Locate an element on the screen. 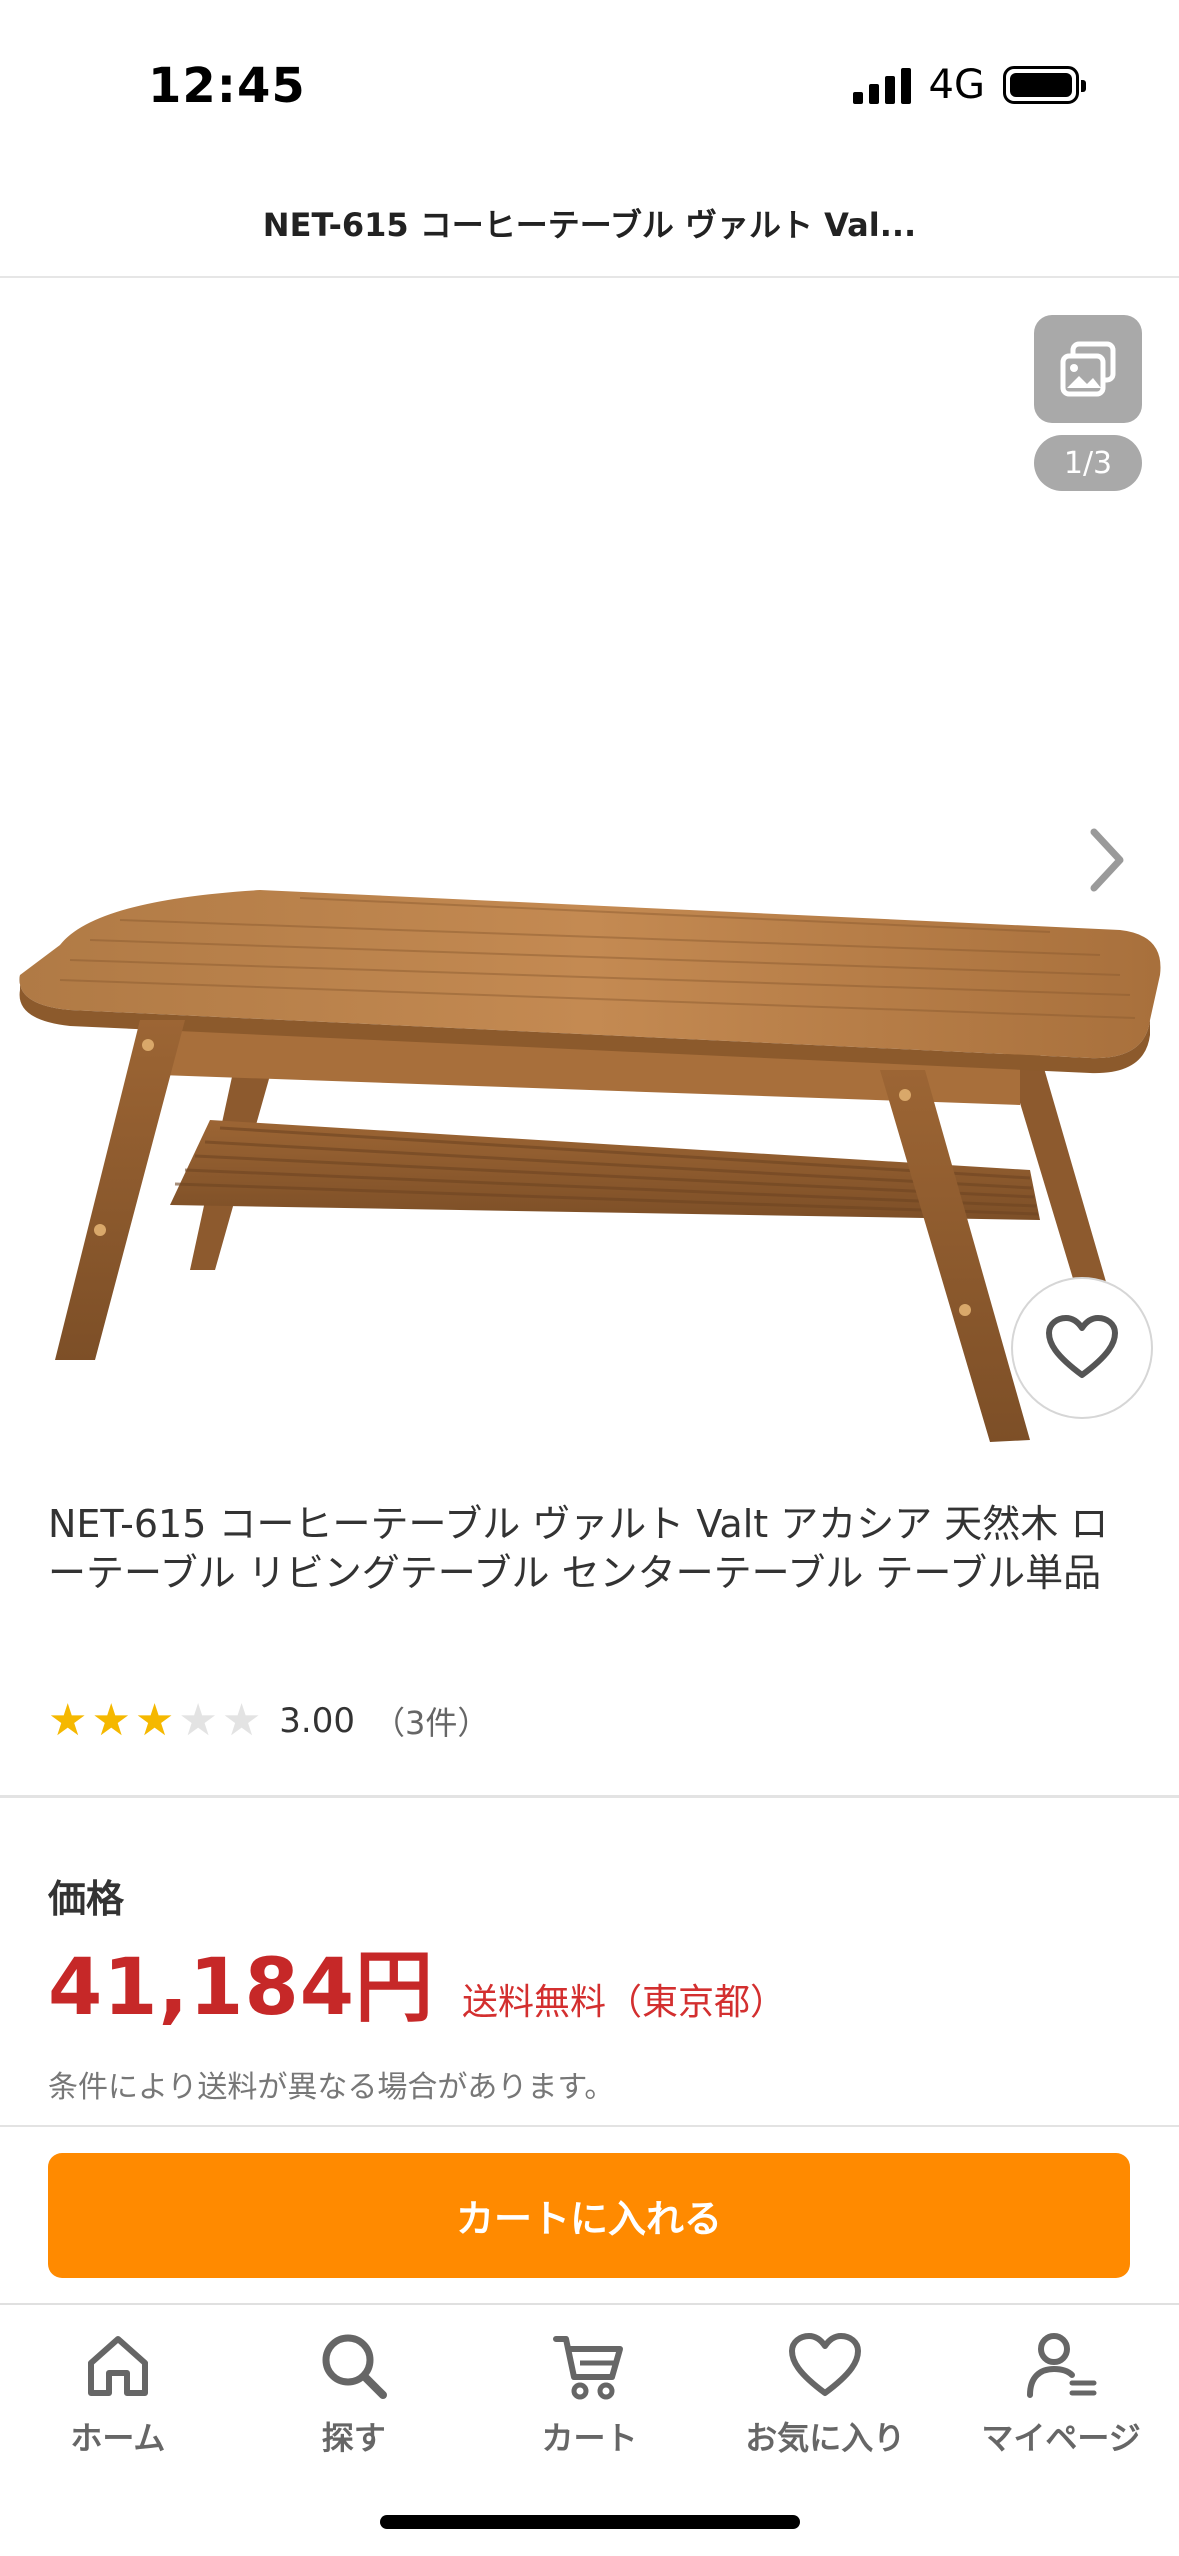 Image resolution: width=1179 pixels, height=2556 pixels. status-bar: 12:45 4G is located at coordinates (589, 85).